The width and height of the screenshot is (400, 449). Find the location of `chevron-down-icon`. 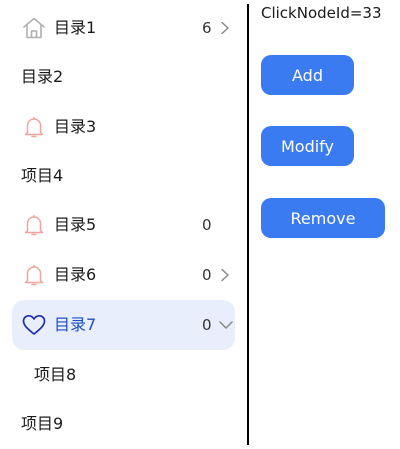

chevron-down-icon is located at coordinates (226, 325).